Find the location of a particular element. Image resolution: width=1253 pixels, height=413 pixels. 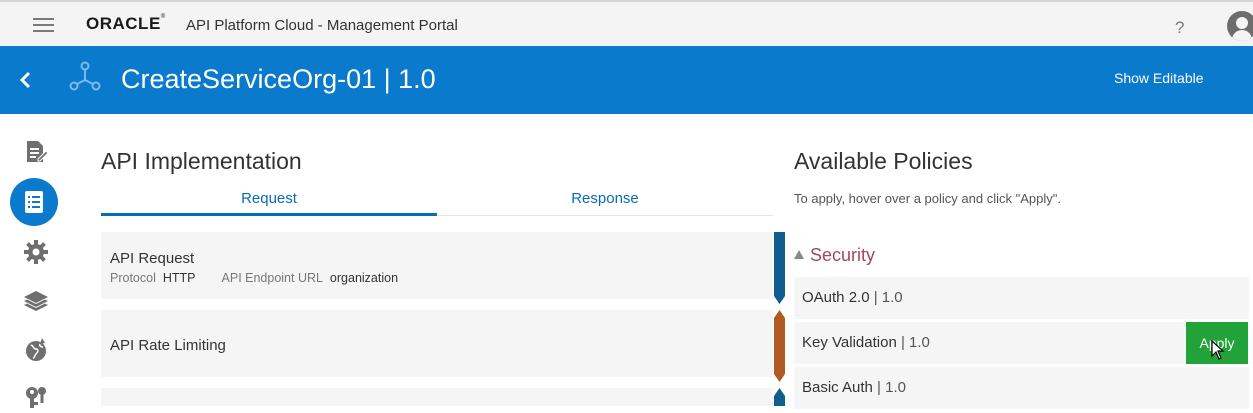

next-flow-marker is located at coordinates (779, 397).